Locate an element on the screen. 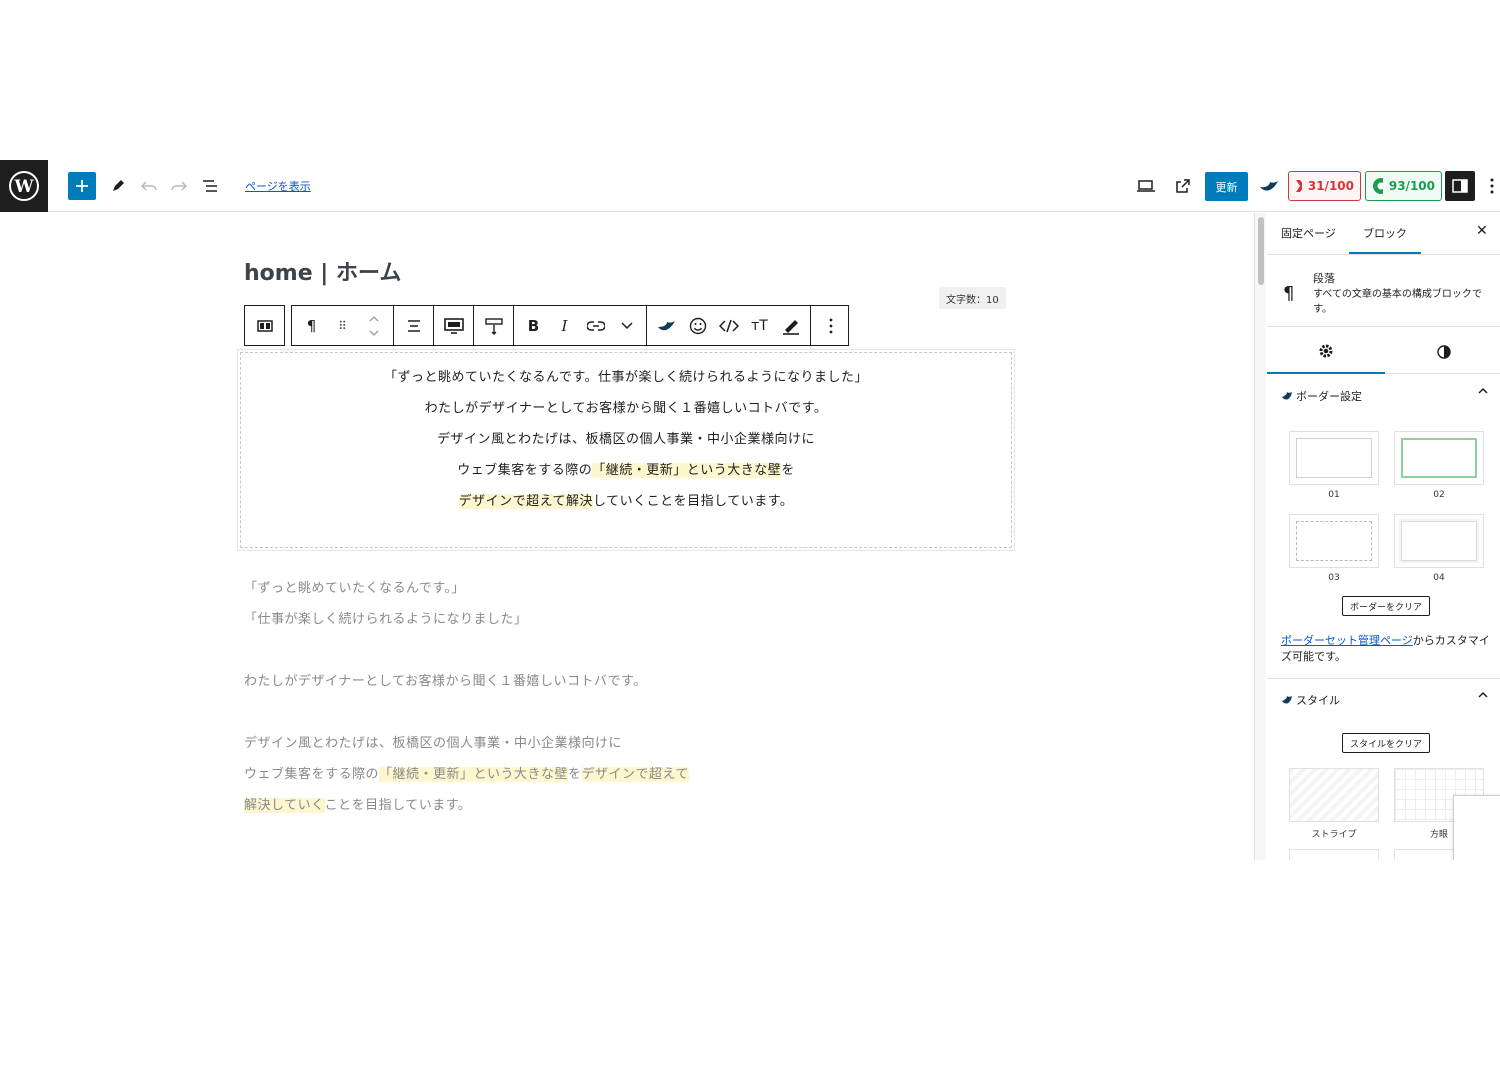 This screenshot has height=1080, width=1500. drag-handle-icon: ⠿ is located at coordinates (342, 325).